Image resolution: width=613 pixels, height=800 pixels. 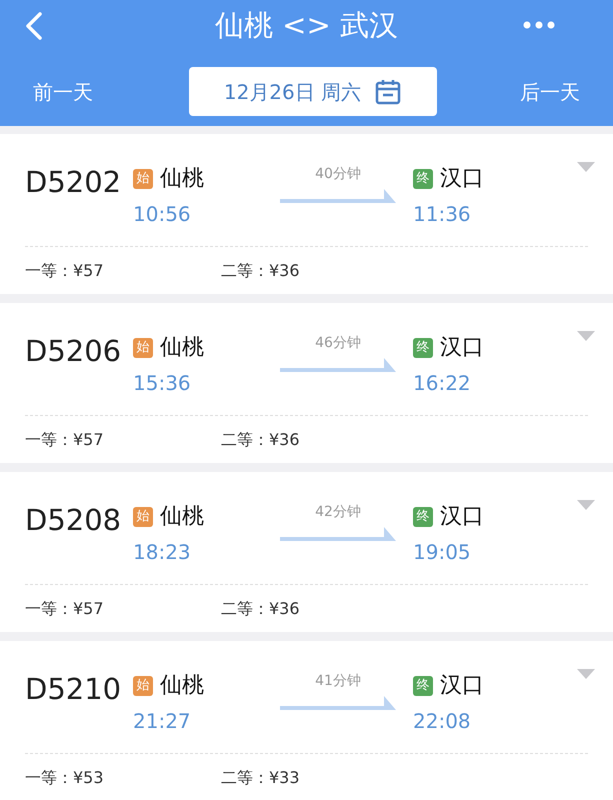 I want to click on train-number: D5206, so click(x=73, y=351).